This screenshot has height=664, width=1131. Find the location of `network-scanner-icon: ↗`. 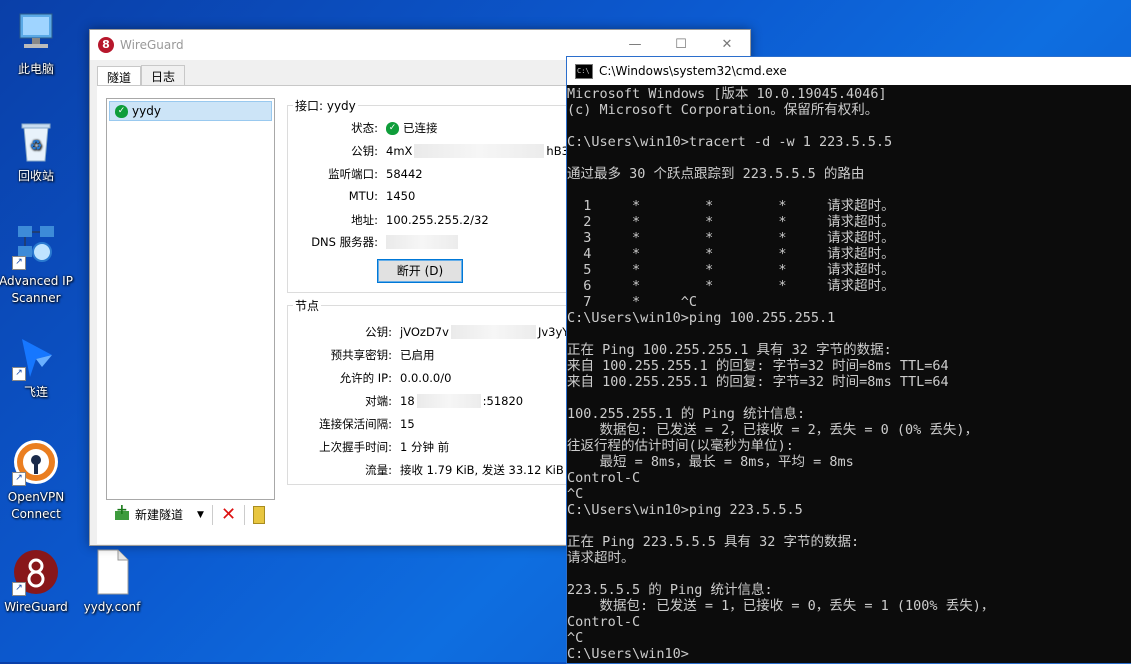

network-scanner-icon: ↗ is located at coordinates (36, 246).